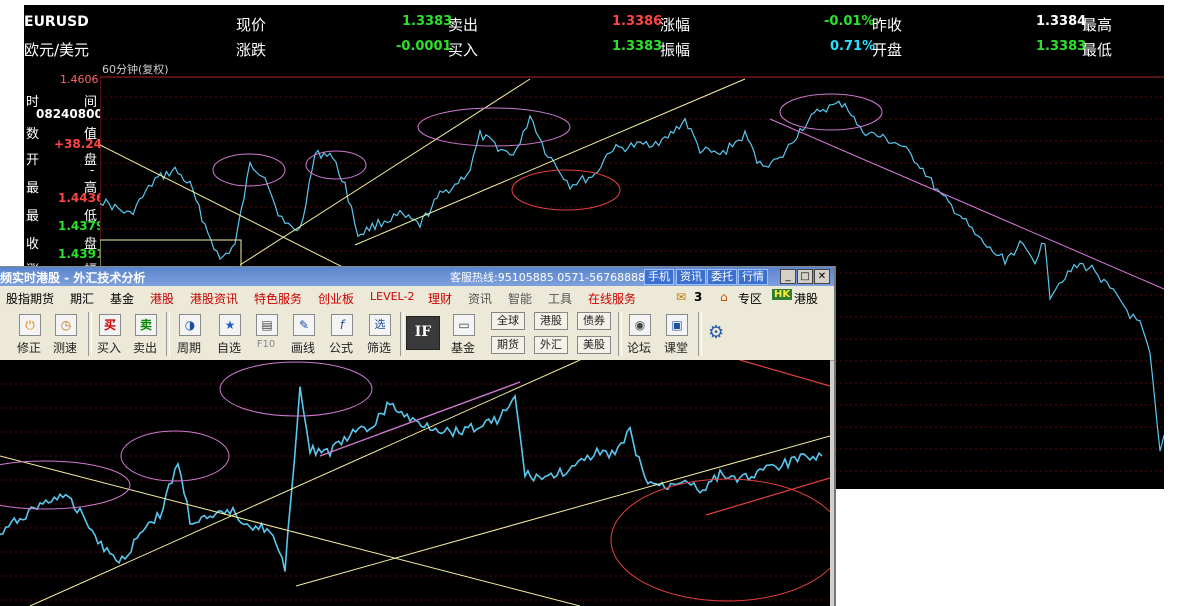  Describe the element at coordinates (681, 297) in the screenshot. I see `mail-icon: ✉` at that location.